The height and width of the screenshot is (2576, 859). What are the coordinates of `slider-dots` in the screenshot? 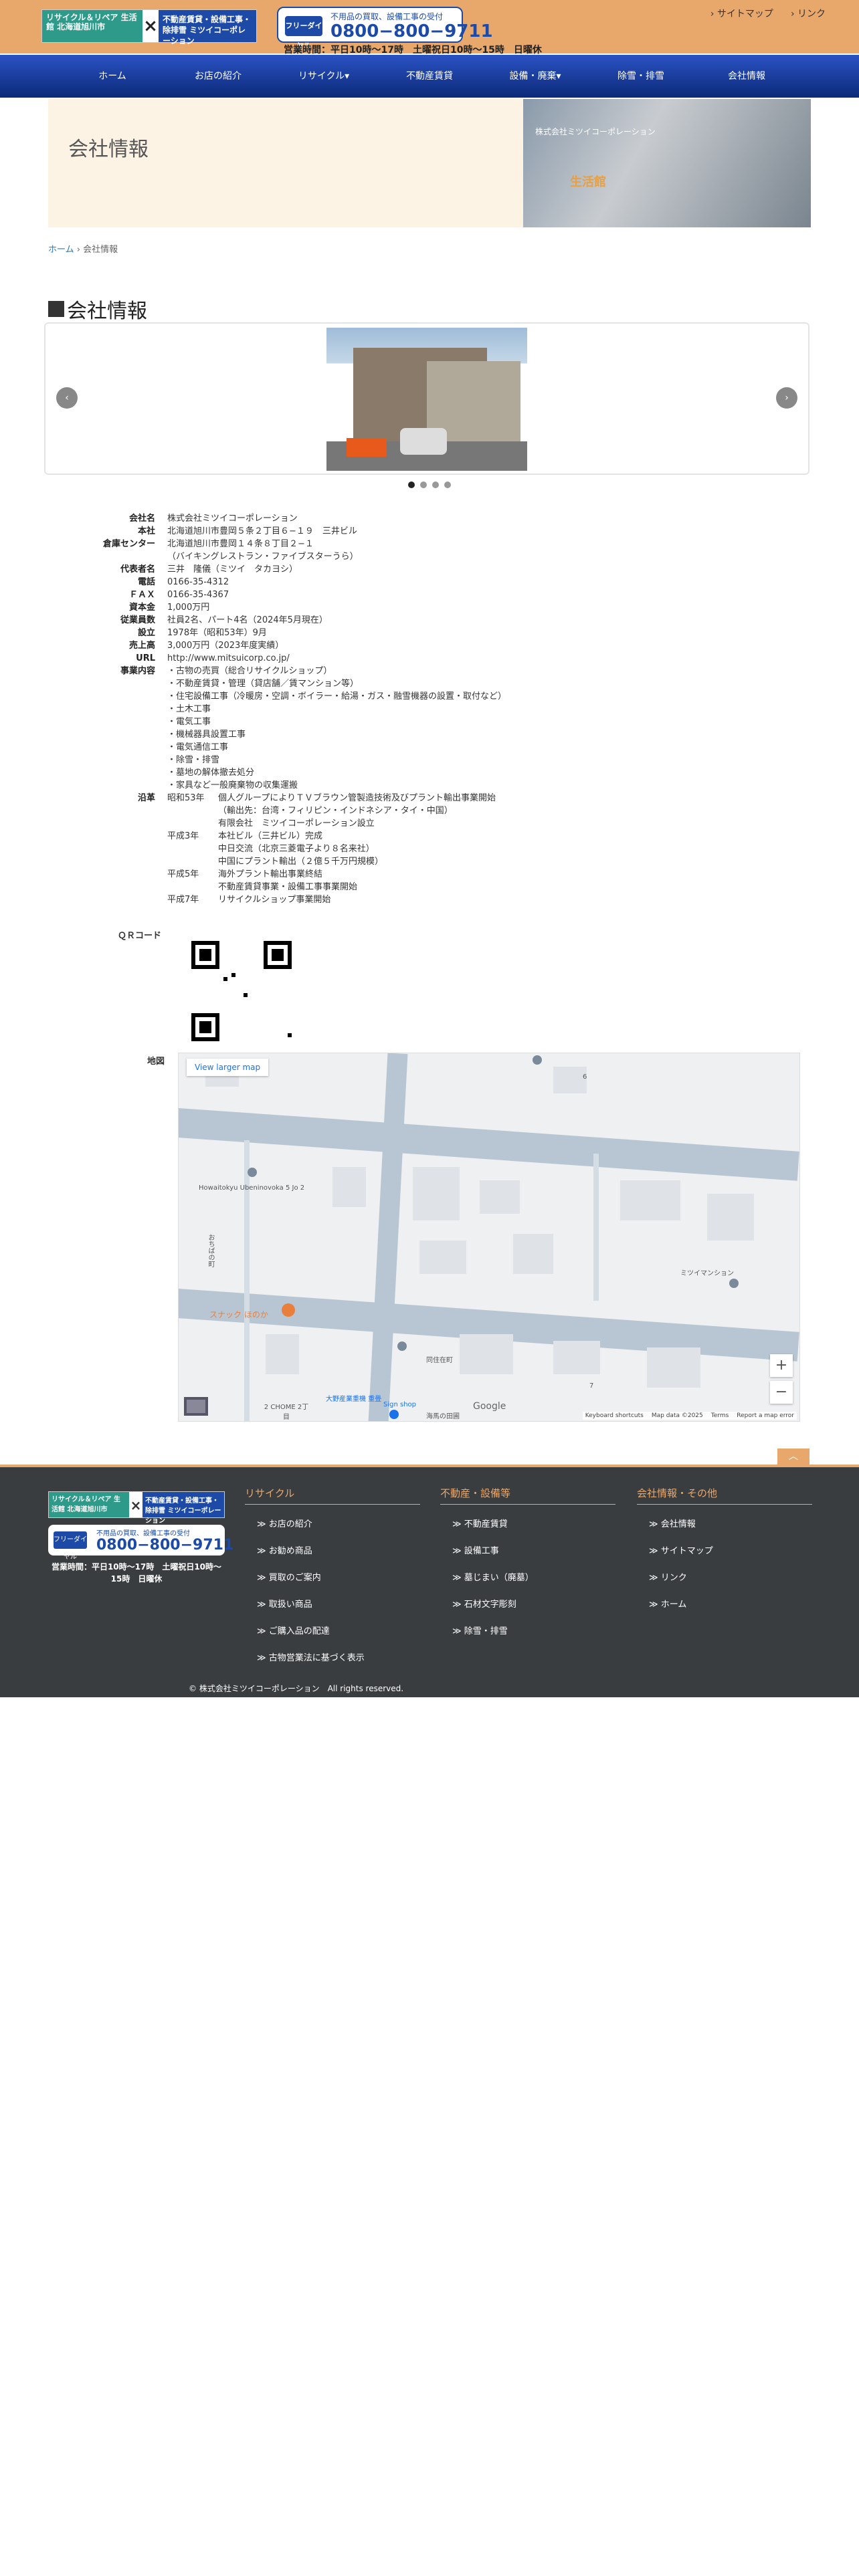 It's located at (429, 484).